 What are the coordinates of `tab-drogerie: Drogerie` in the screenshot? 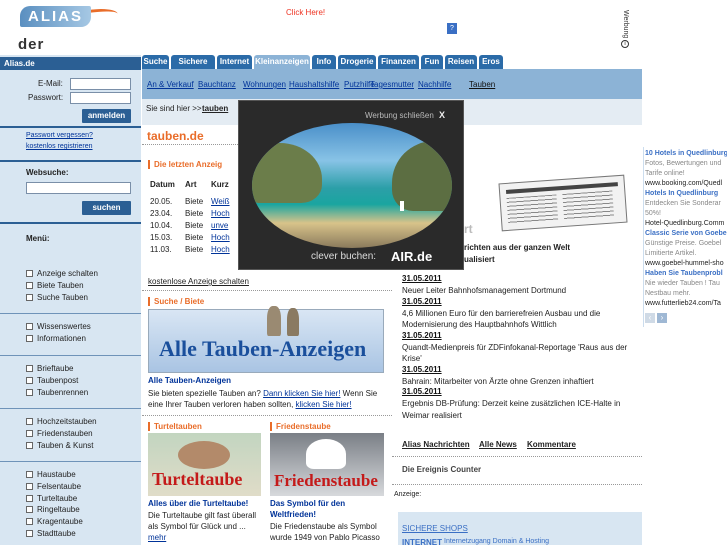 It's located at (357, 62).